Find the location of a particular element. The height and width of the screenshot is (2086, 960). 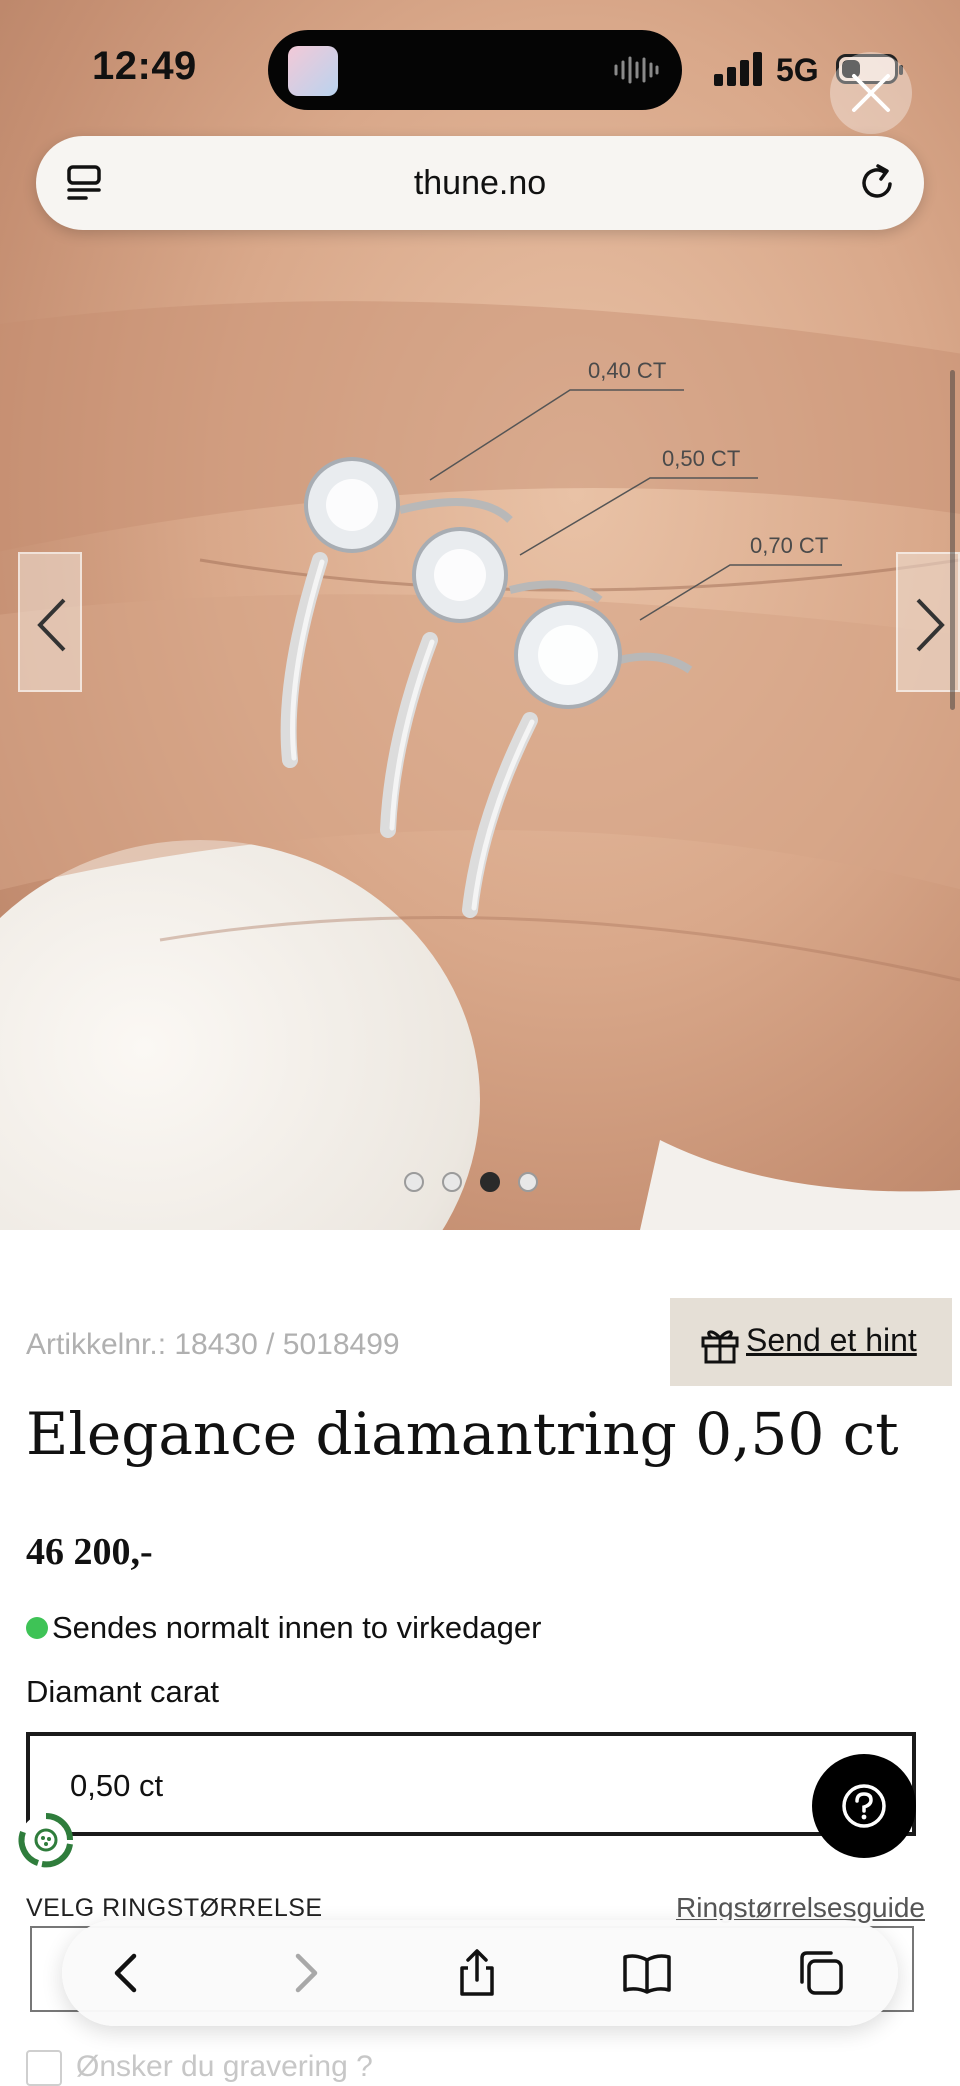

recycle-icon is located at coordinates (46, 1840).